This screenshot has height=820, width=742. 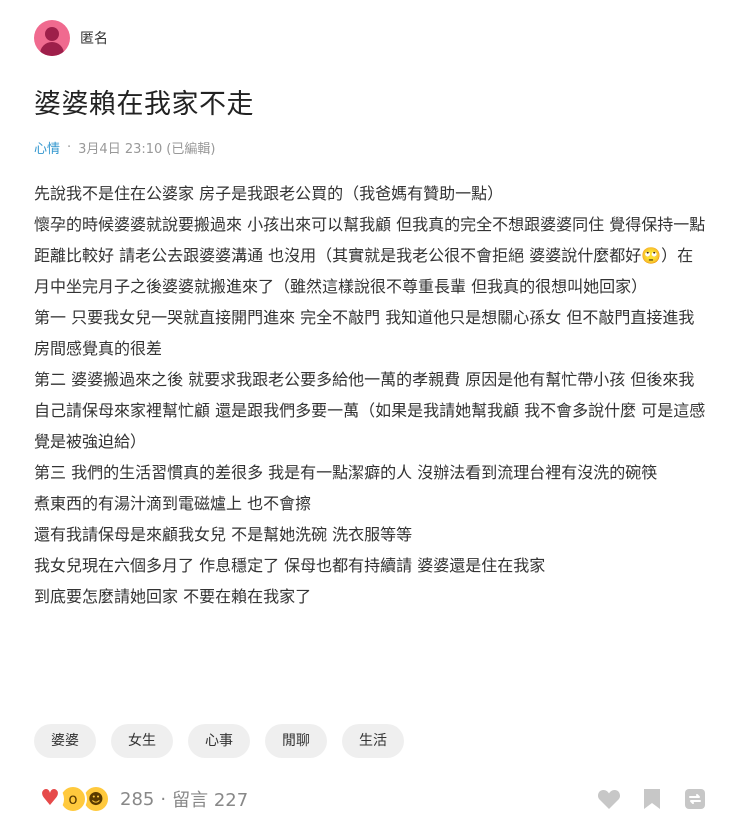 What do you see at coordinates (52, 49) in the screenshot?
I see `avatar-shoulder` at bounding box center [52, 49].